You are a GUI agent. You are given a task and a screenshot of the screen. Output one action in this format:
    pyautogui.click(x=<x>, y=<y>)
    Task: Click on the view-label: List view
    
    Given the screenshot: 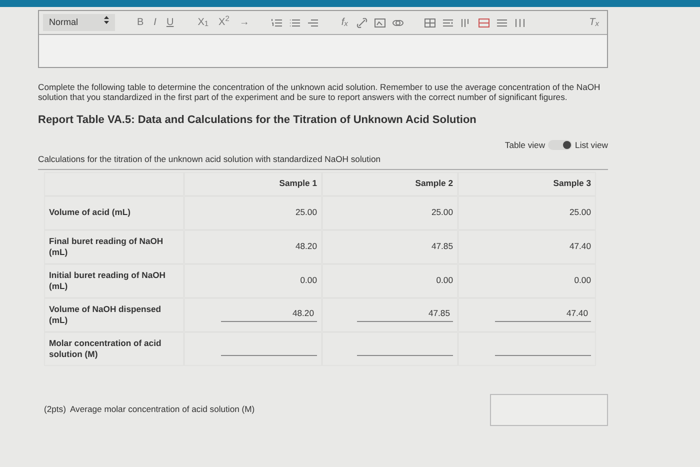 What is the action you would take?
    pyautogui.click(x=591, y=145)
    